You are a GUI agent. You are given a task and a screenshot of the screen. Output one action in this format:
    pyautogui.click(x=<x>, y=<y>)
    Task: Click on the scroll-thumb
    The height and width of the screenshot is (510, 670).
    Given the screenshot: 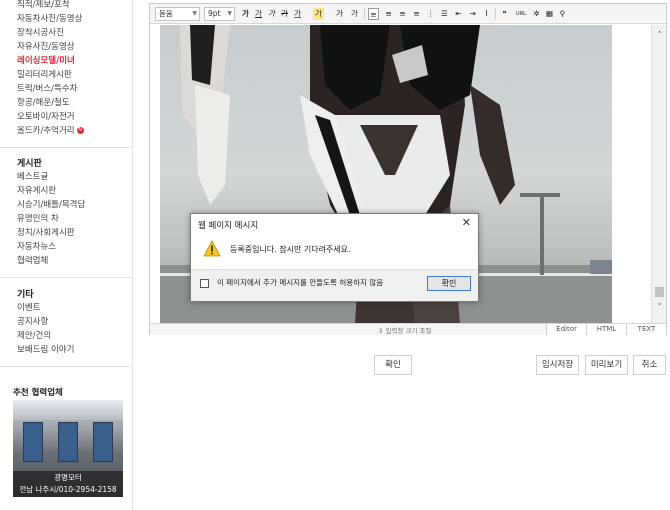 What is the action you would take?
    pyautogui.click(x=659, y=292)
    